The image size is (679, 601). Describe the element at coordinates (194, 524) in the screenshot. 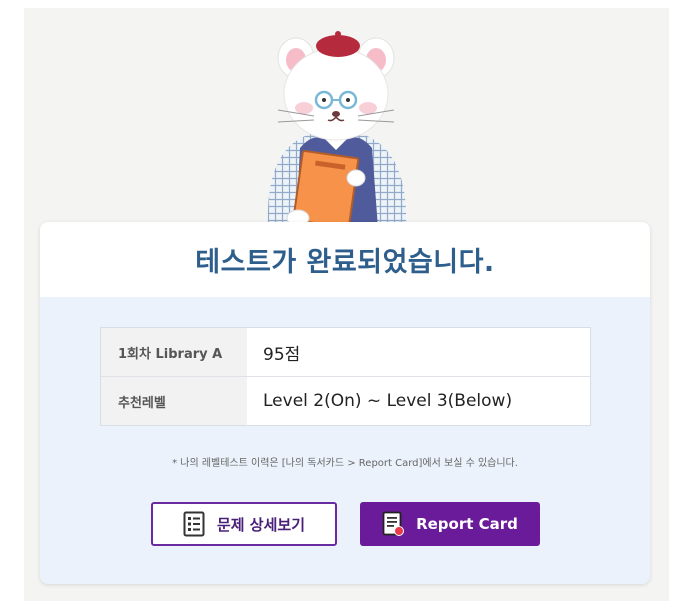

I see `document-list-icon` at that location.